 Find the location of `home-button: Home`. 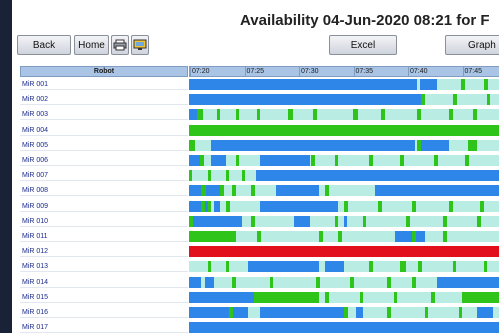

home-button: Home is located at coordinates (91, 45).